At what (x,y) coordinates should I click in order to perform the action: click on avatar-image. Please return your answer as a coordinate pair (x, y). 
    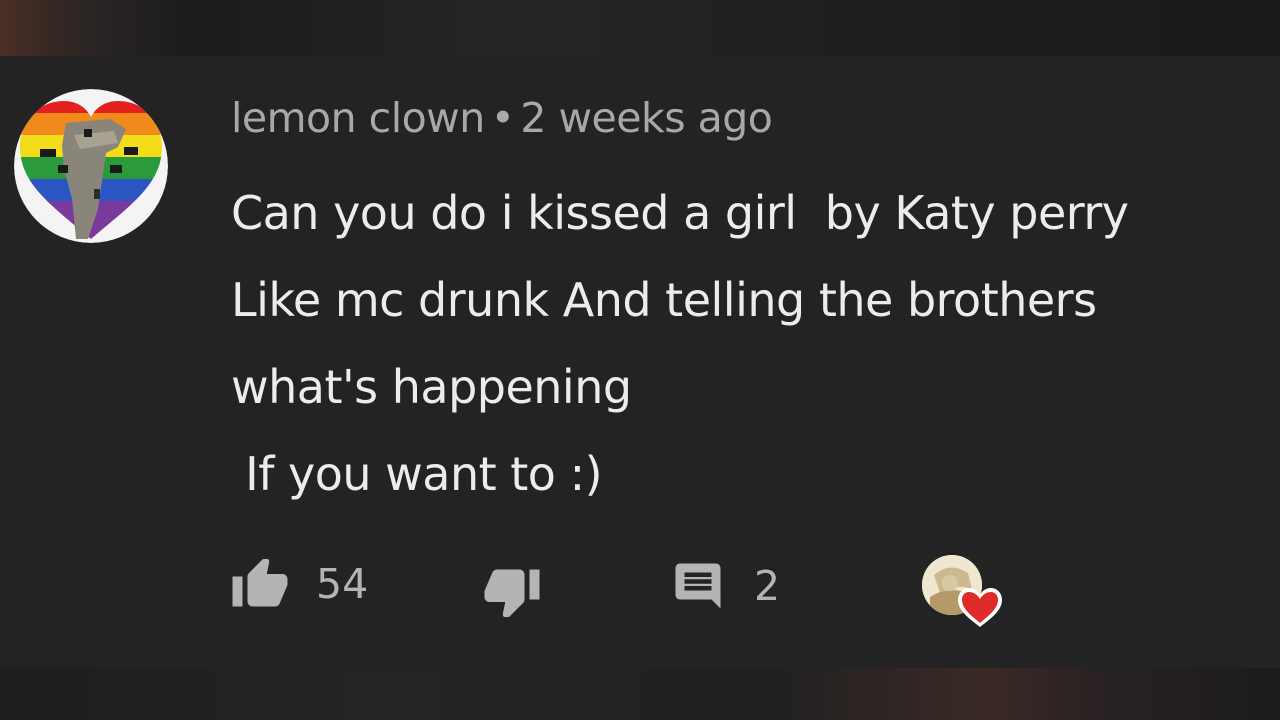
    Looking at the image, I should click on (91, 166).